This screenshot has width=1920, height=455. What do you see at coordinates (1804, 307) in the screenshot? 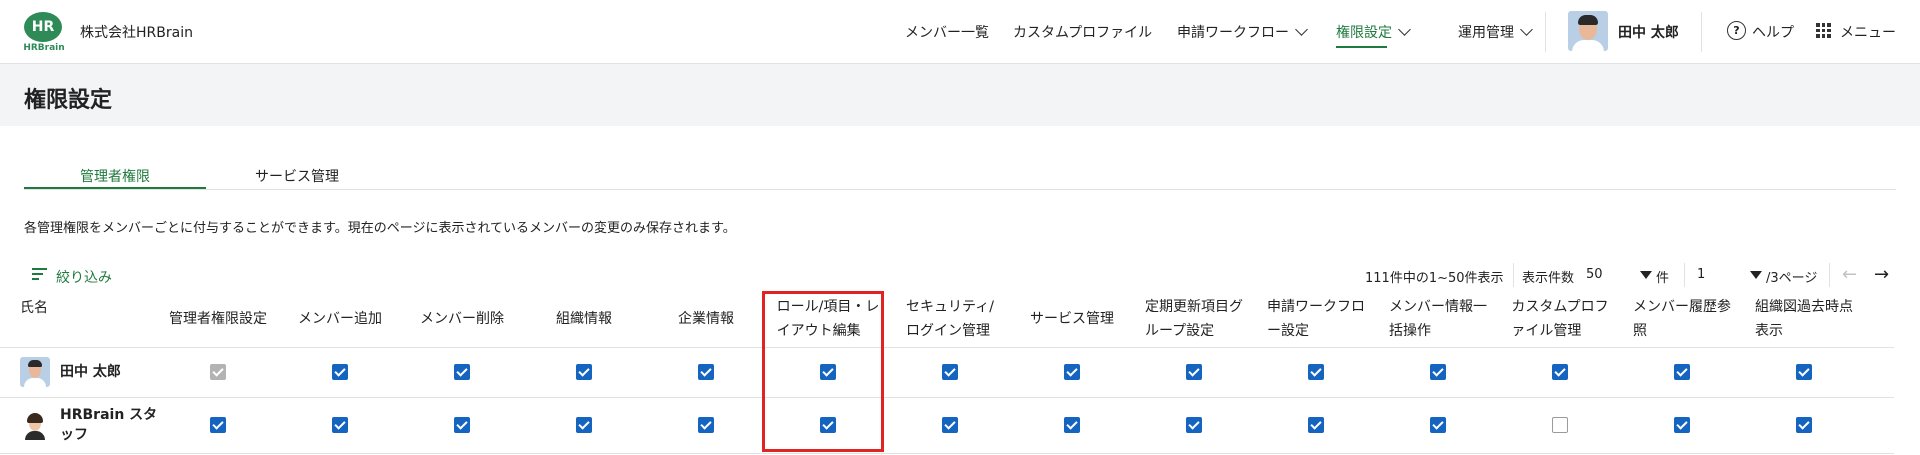
I see `column-header-line: 組織図過去時点` at bounding box center [1804, 307].